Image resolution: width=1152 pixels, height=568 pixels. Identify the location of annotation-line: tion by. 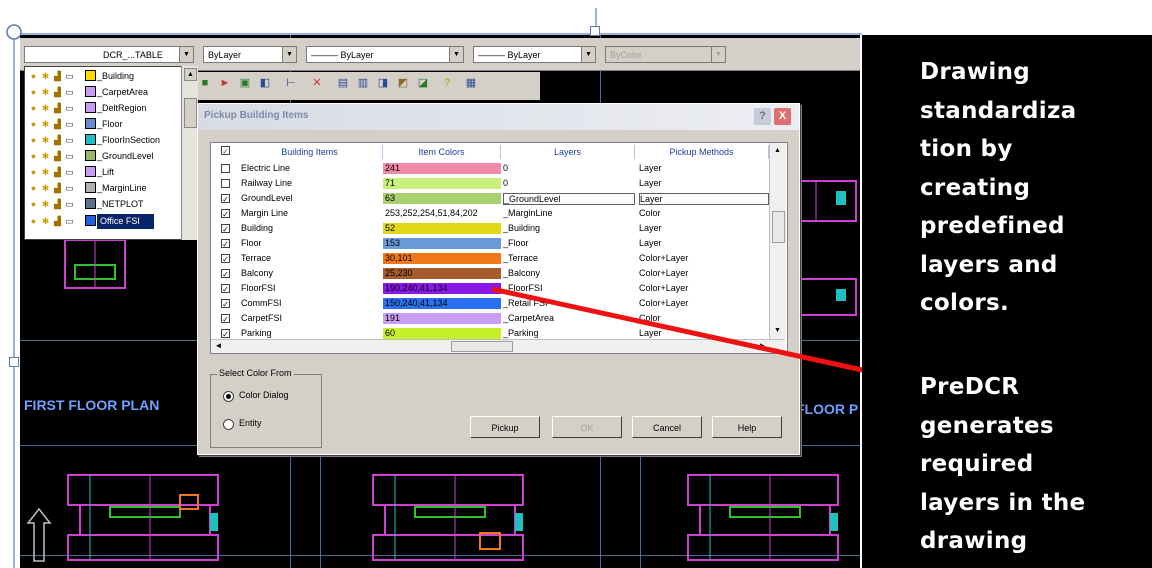
(966, 149).